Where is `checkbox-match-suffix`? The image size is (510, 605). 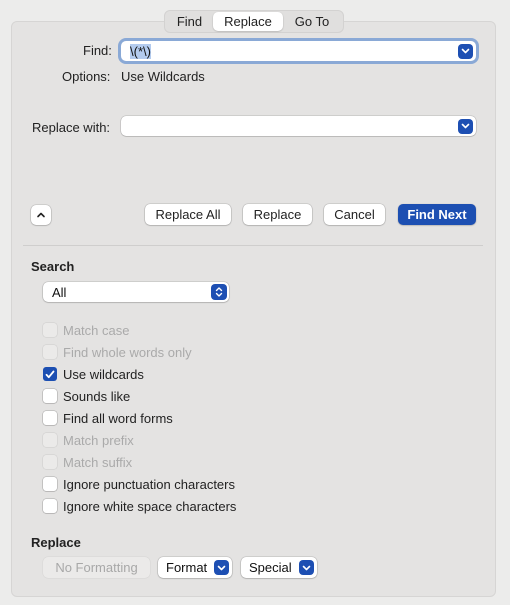
checkbox-match-suffix is located at coordinates (50, 462).